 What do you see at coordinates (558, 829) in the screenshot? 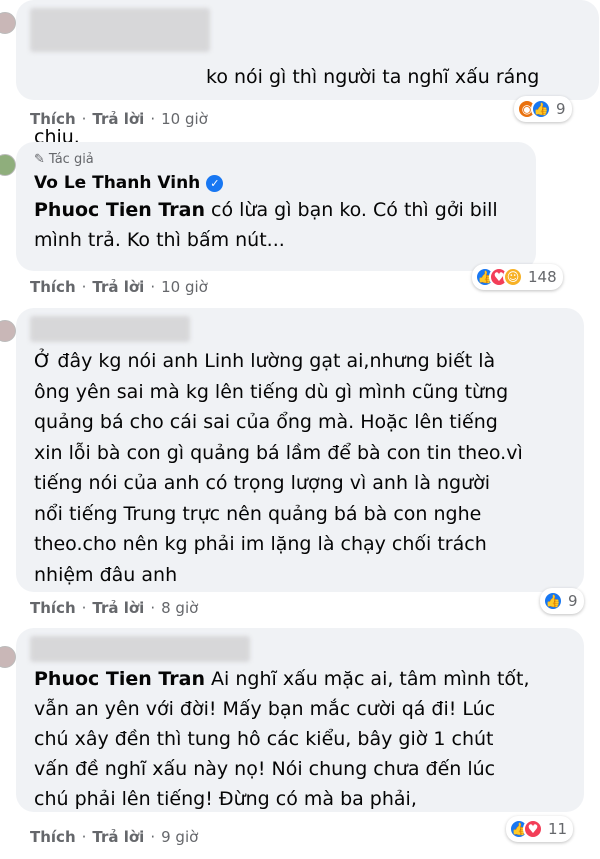
I see `reaction-count: 11` at bounding box center [558, 829].